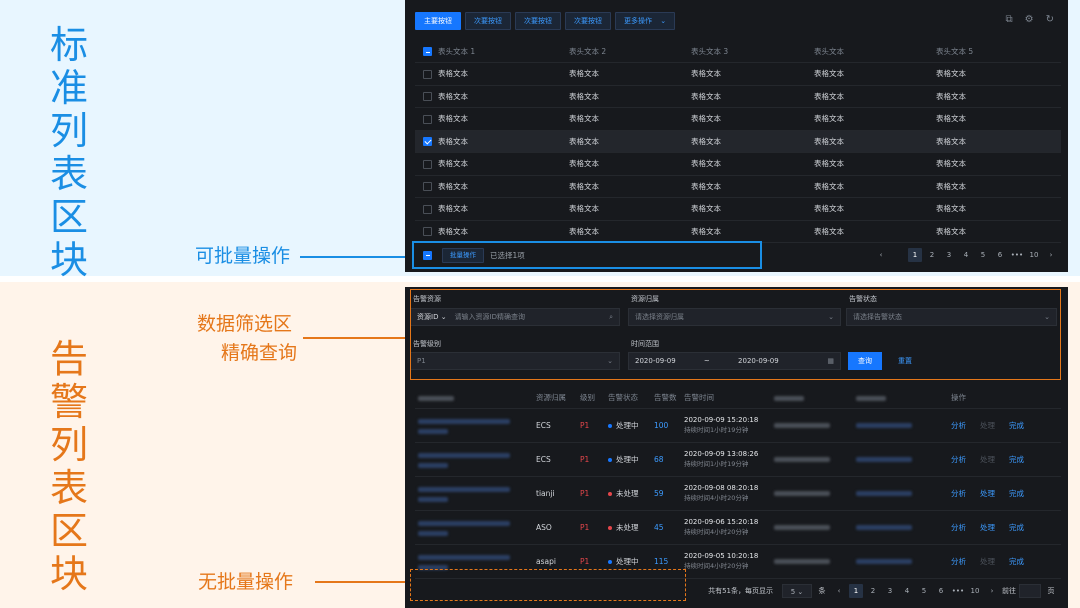 The width and height of the screenshot is (1080, 608). I want to click on count-cell: 100, so click(666, 425).